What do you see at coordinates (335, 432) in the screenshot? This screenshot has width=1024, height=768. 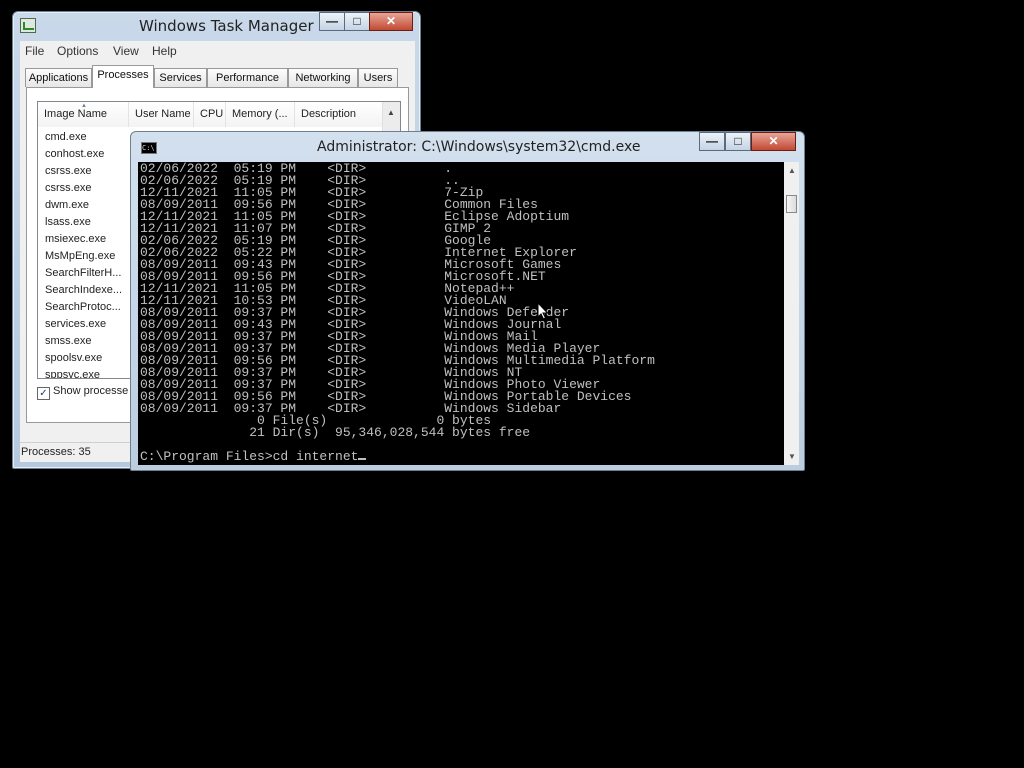 I see `console-line: 21 Dir(s) 95,346,028,544 bytes free` at bounding box center [335, 432].